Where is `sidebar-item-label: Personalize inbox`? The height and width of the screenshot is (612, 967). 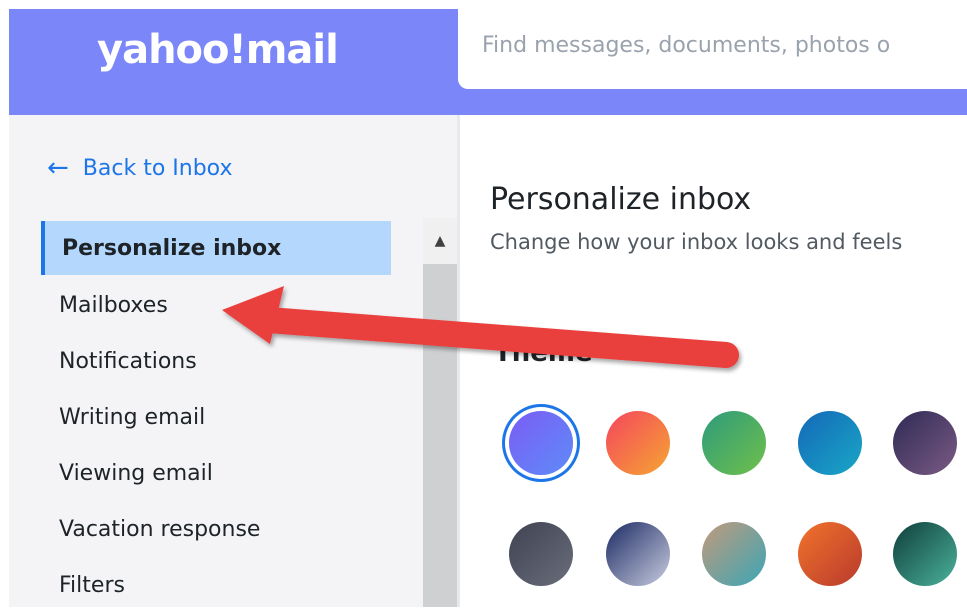 sidebar-item-label: Personalize inbox is located at coordinates (172, 248).